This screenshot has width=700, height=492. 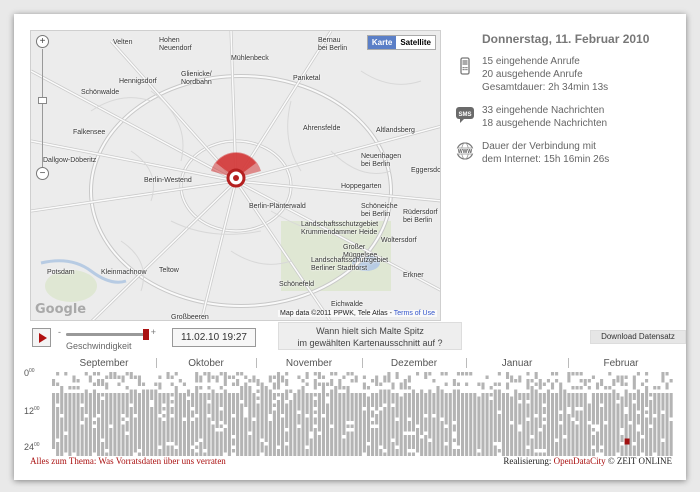 I want to click on speed-handle, so click(x=146, y=334).